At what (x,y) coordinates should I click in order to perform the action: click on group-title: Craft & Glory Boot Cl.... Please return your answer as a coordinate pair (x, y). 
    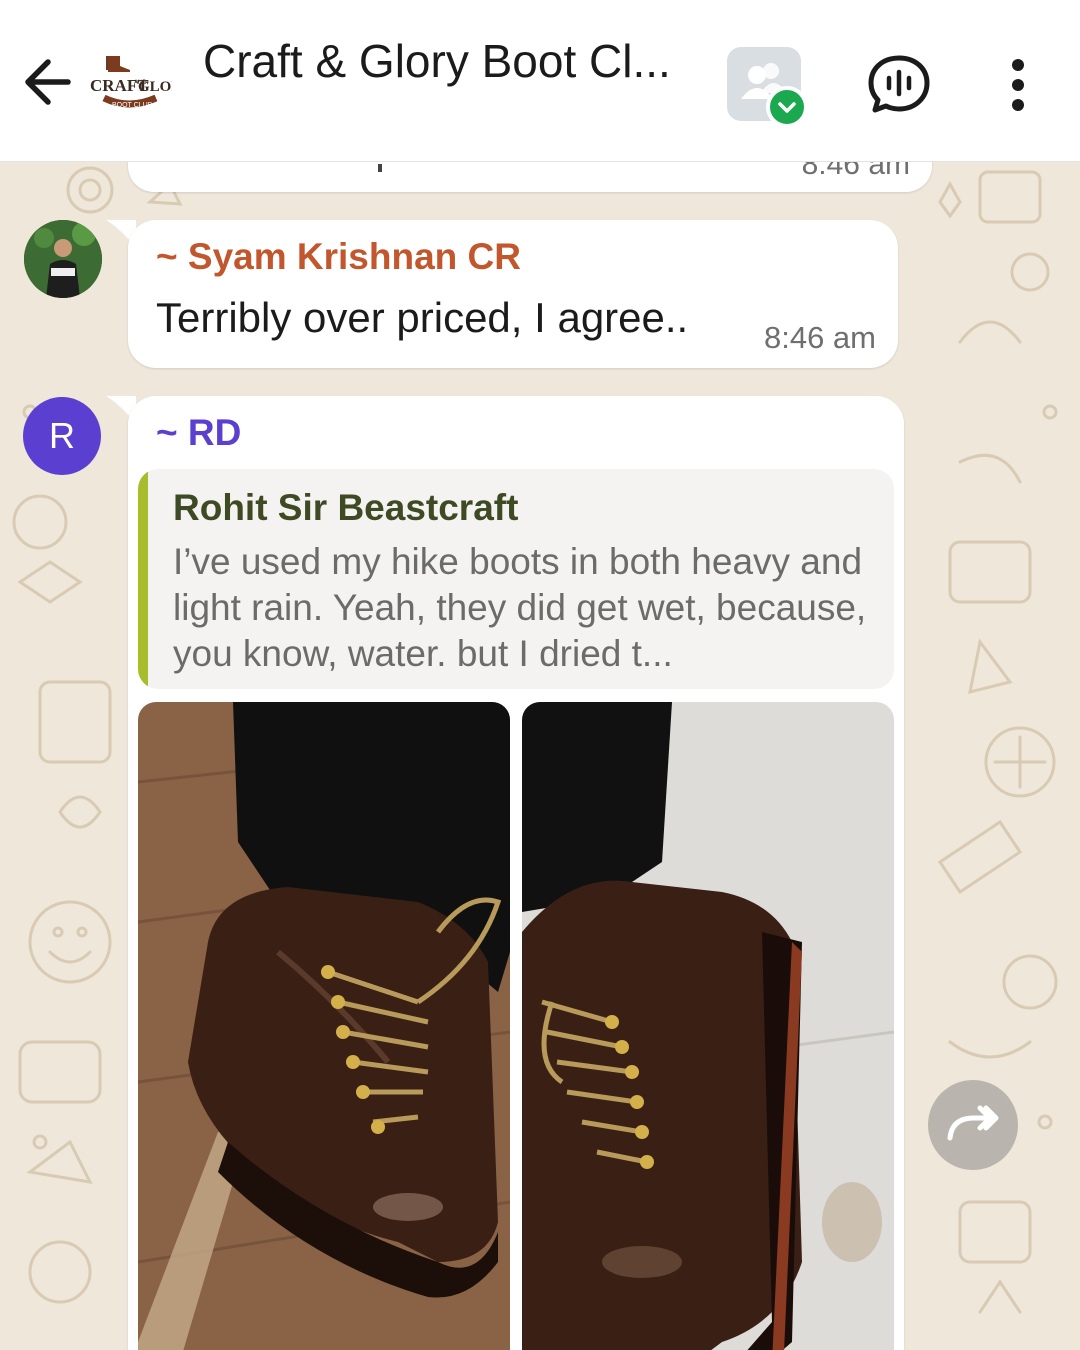
    Looking at the image, I should click on (448, 61).